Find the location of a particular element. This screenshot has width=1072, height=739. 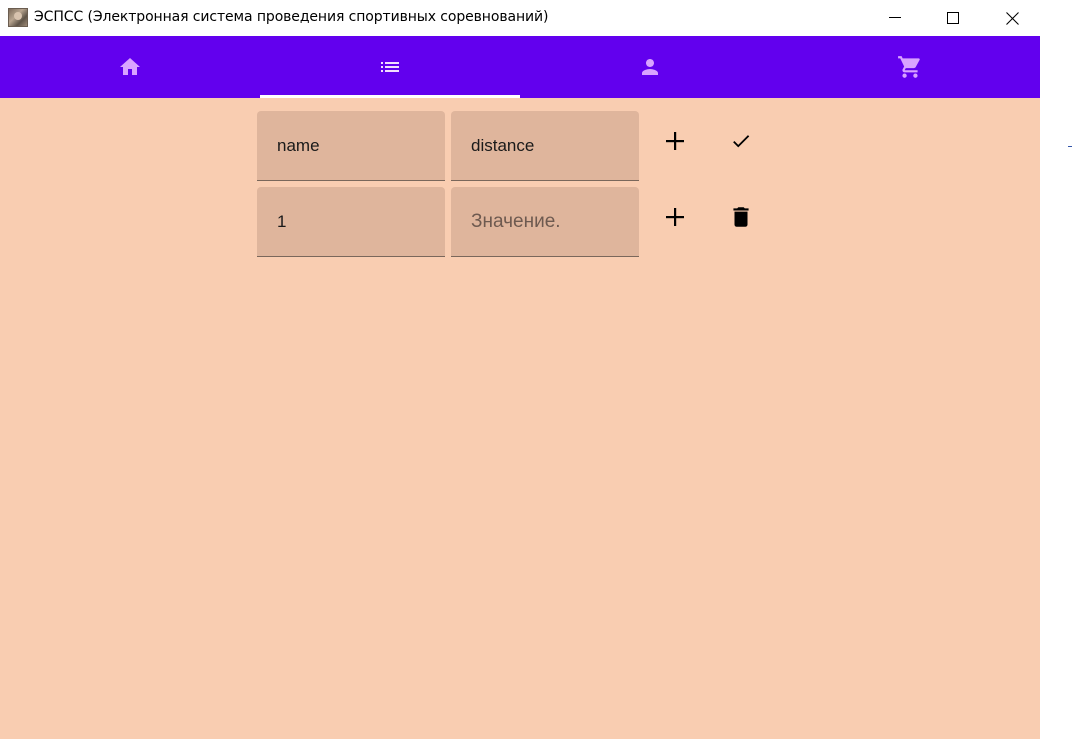

bottom-navigation-bar is located at coordinates (520, 67).